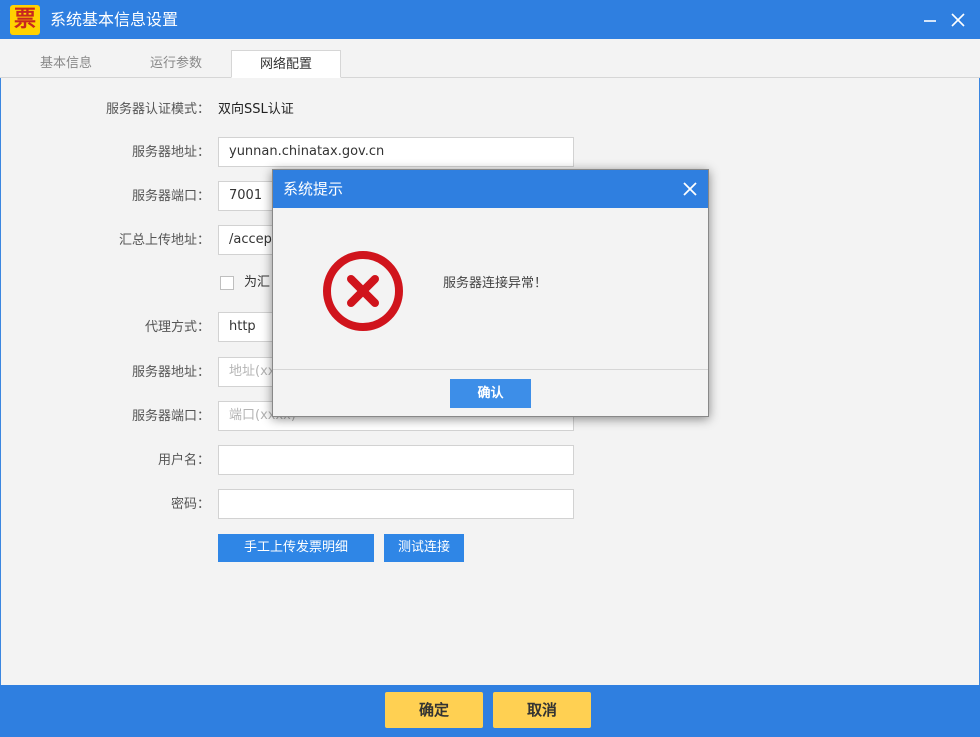 The image size is (980, 737). Describe the element at coordinates (114, 19) in the screenshot. I see `window-title: 系统基本信息设置` at that location.